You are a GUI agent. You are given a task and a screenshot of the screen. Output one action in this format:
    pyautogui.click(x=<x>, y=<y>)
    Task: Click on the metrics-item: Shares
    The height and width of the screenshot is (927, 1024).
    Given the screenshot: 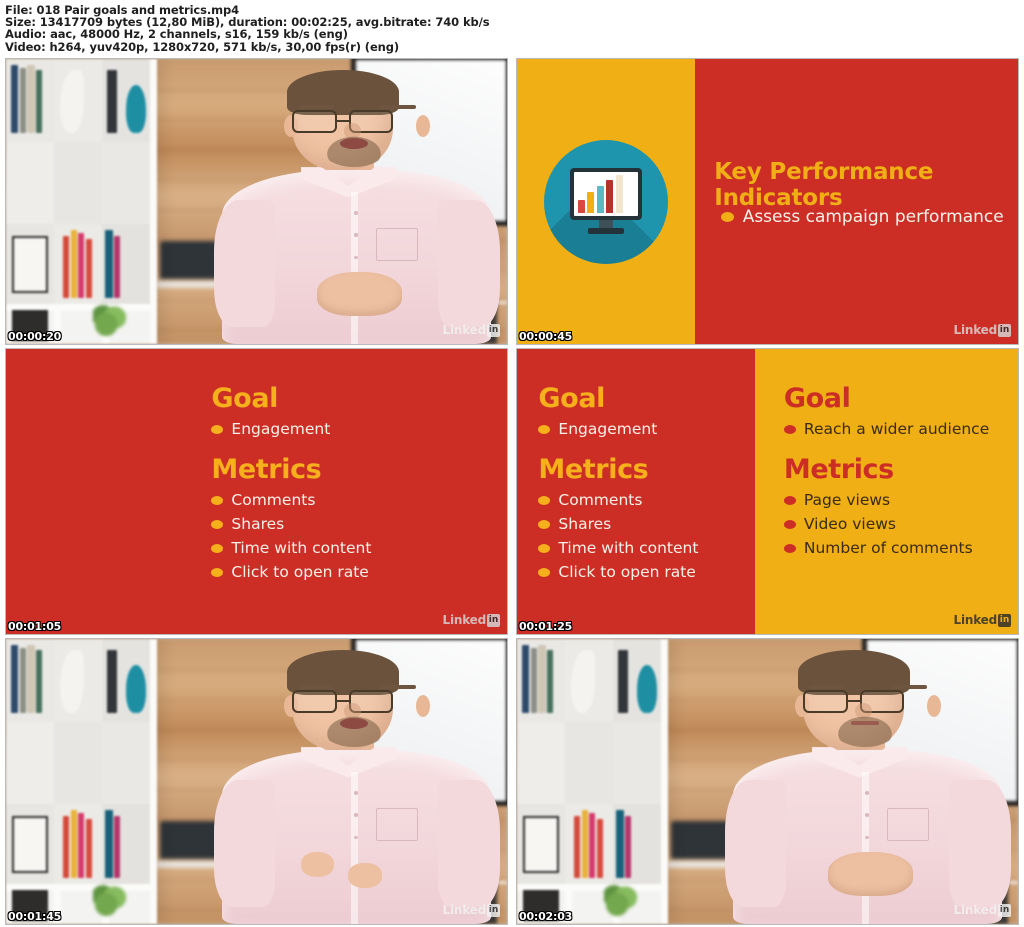 What is the action you would take?
    pyautogui.click(x=291, y=524)
    